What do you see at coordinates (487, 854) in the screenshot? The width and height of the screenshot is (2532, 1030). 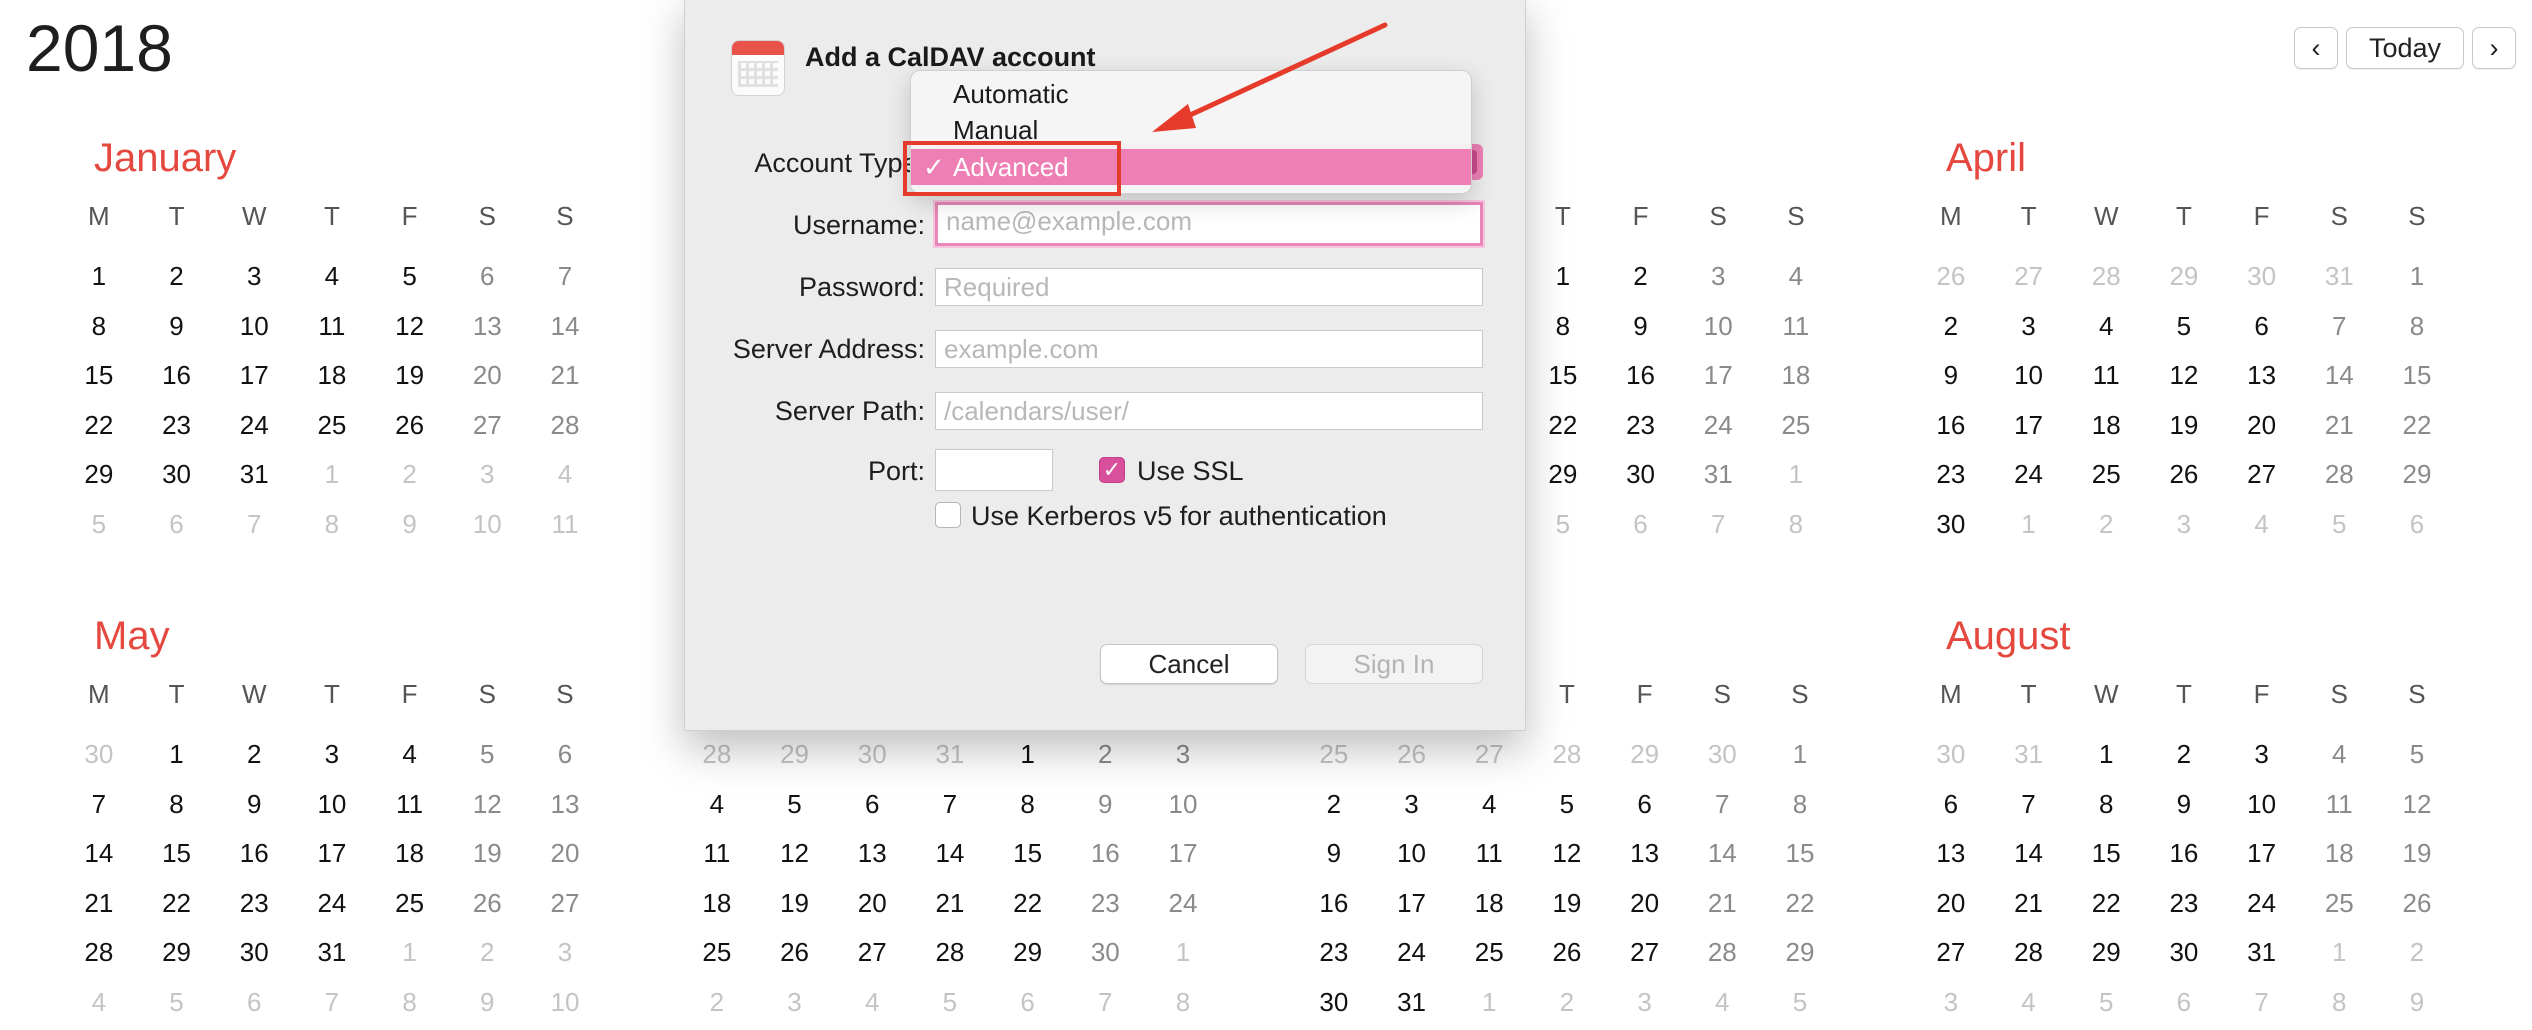 I see `day-cell: 19` at bounding box center [487, 854].